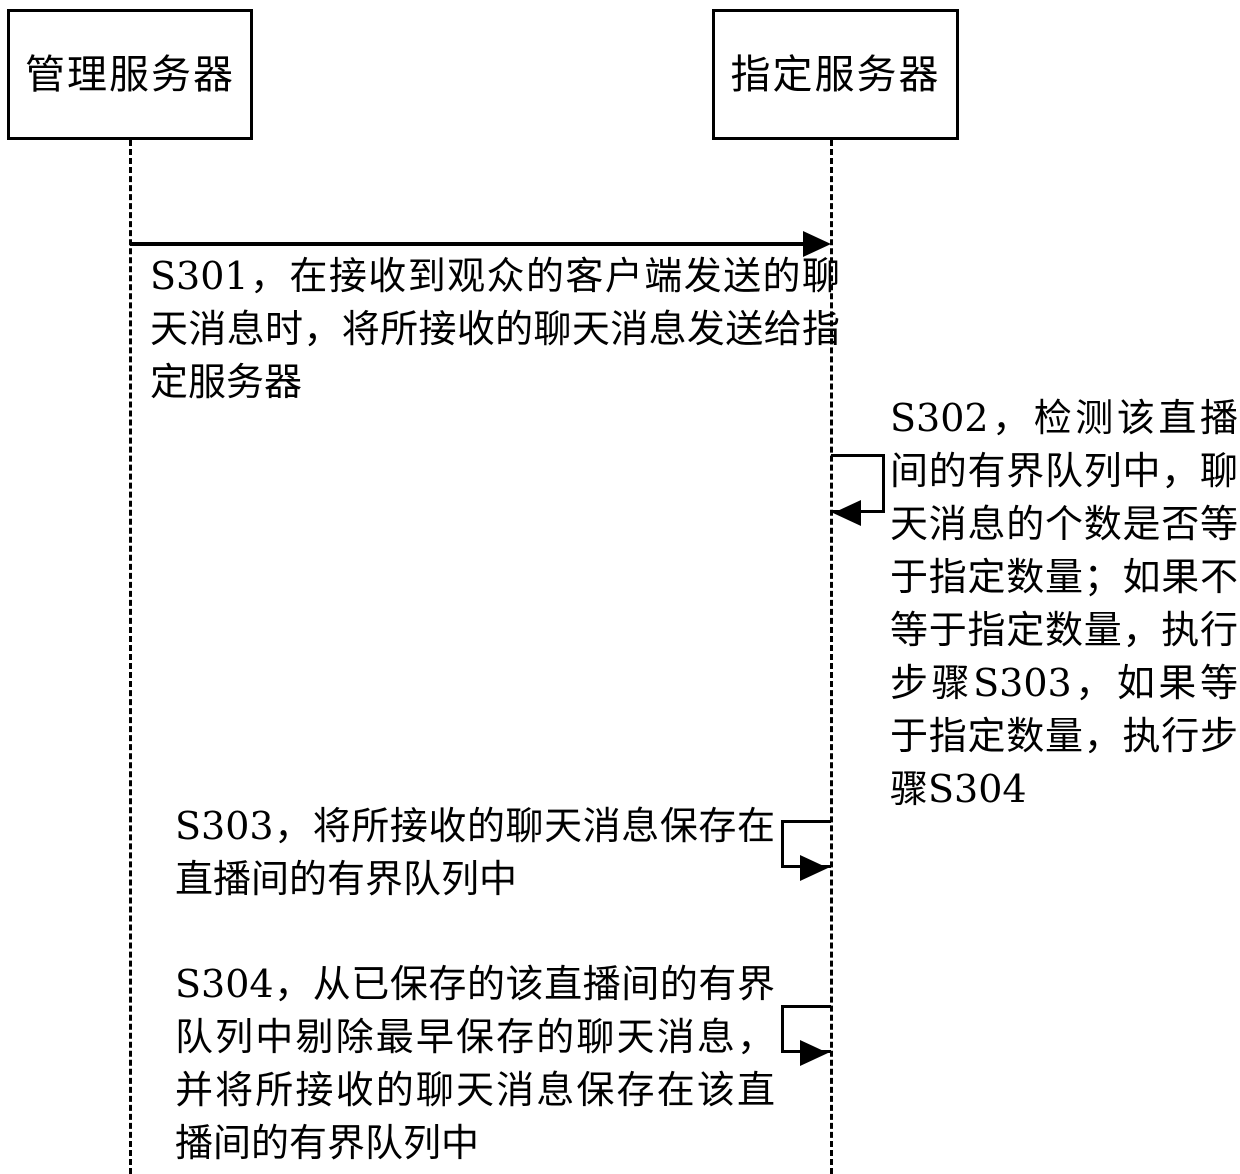 This screenshot has width=1240, height=1174. What do you see at coordinates (847, 513) in the screenshot?
I see `arrow-head-left-icon-s302` at bounding box center [847, 513].